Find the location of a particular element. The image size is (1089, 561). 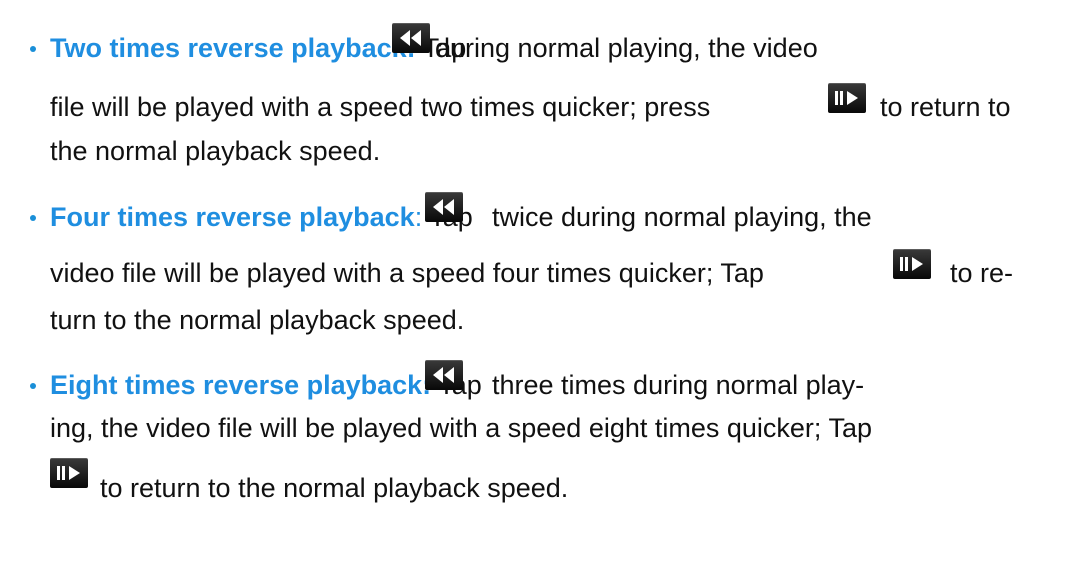

item1-line3: the normal playback speed. is located at coordinates (215, 151).